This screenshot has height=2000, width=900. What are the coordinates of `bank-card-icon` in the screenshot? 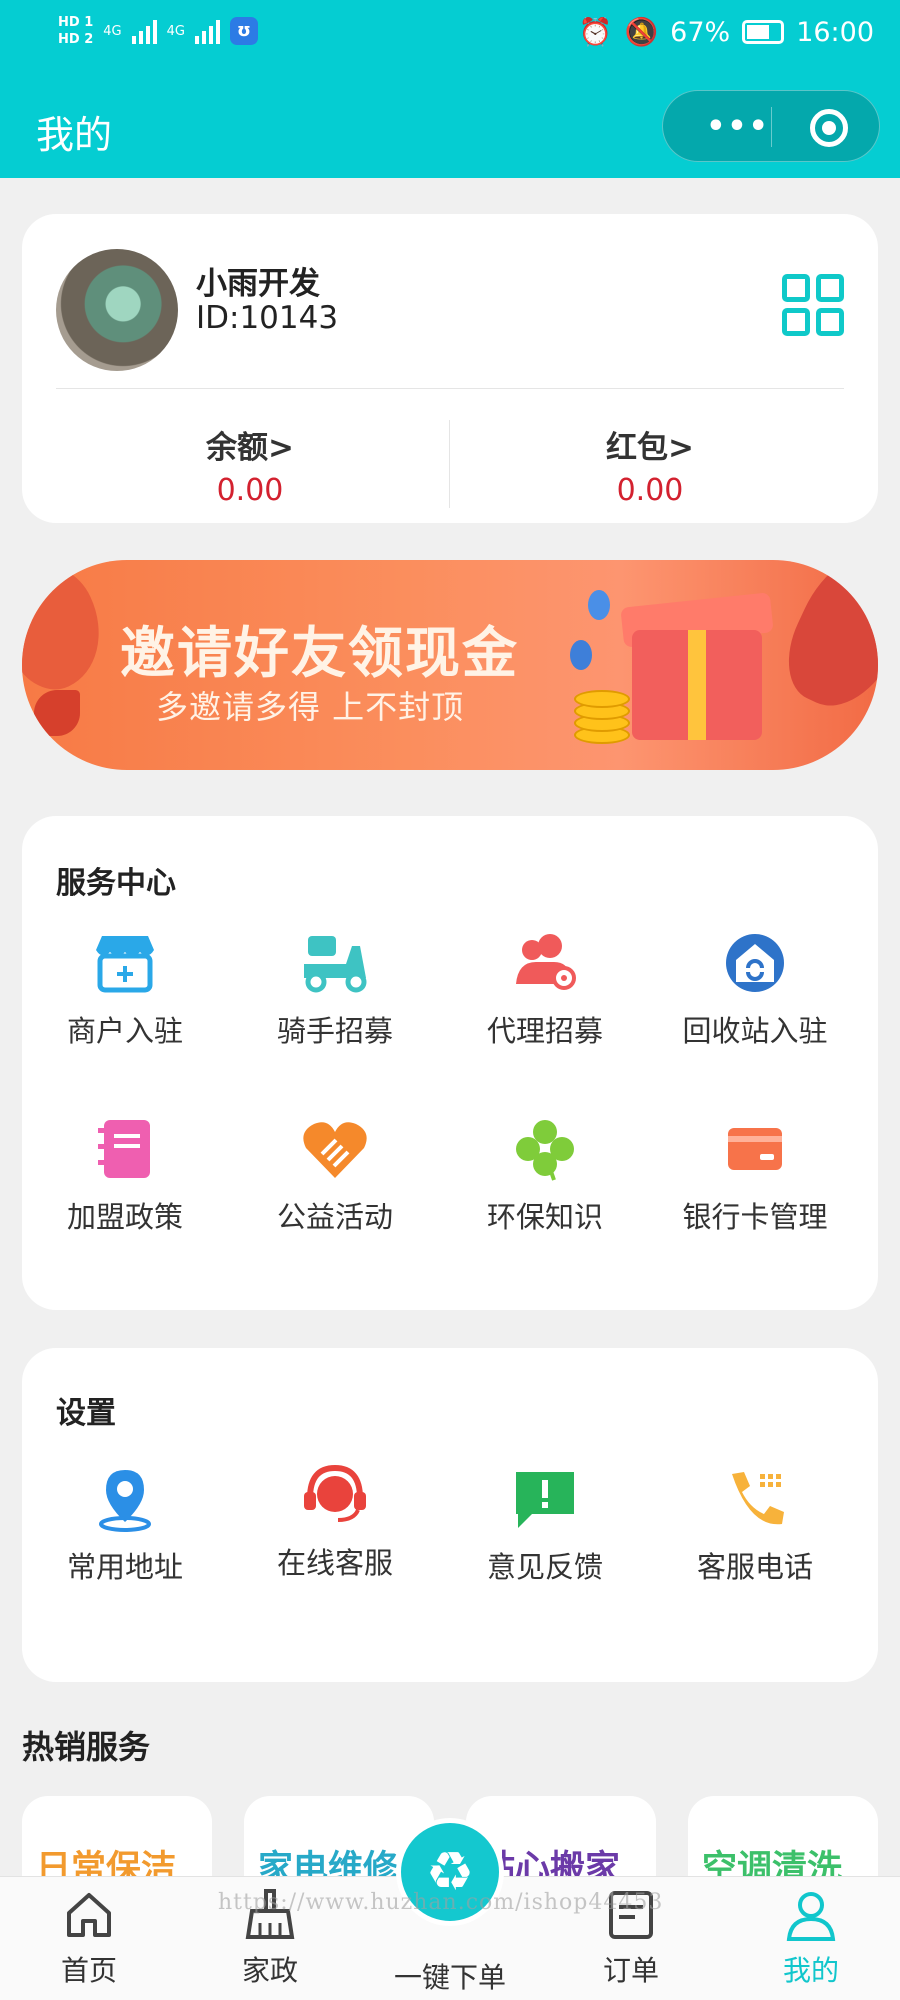 It's located at (755, 1149).